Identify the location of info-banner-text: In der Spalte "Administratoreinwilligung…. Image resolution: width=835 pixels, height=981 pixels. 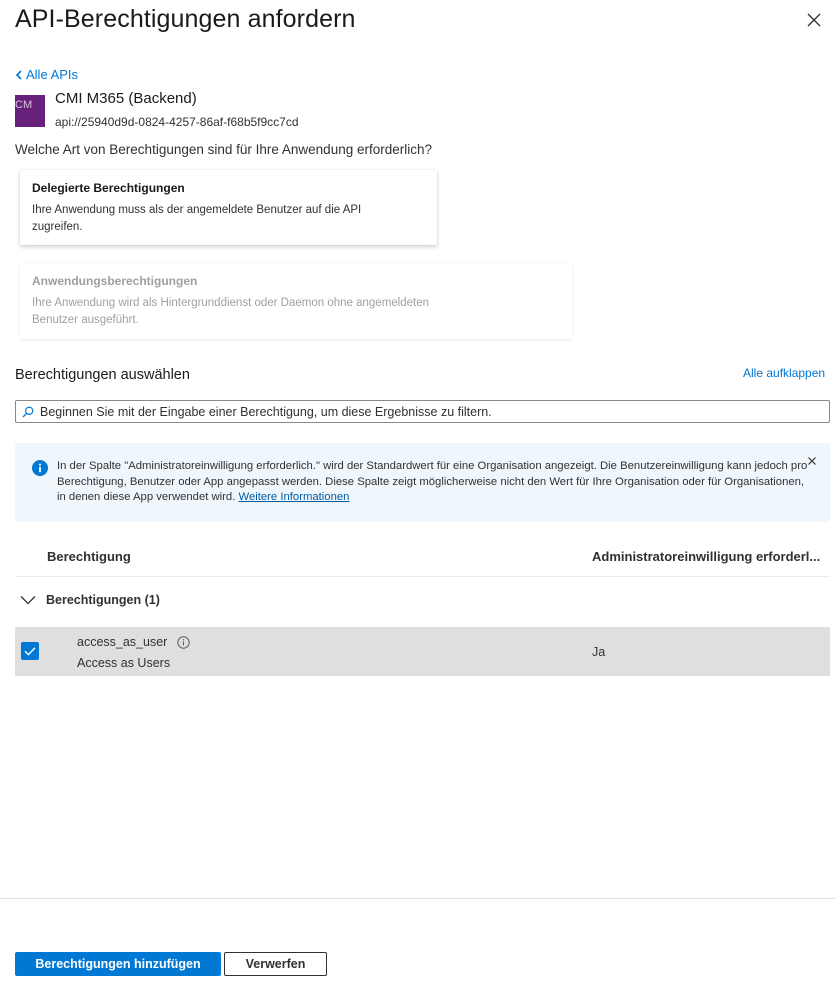
(433, 482).